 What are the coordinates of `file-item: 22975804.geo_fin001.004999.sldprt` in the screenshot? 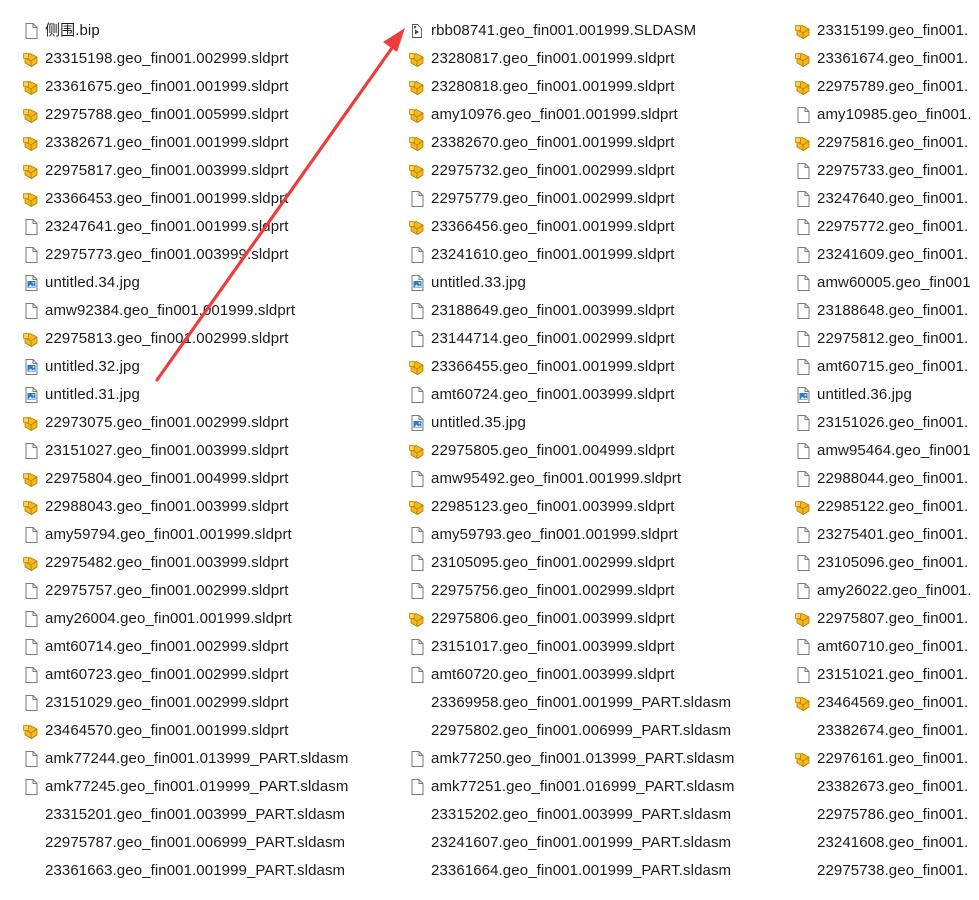 It's located at (185, 479).